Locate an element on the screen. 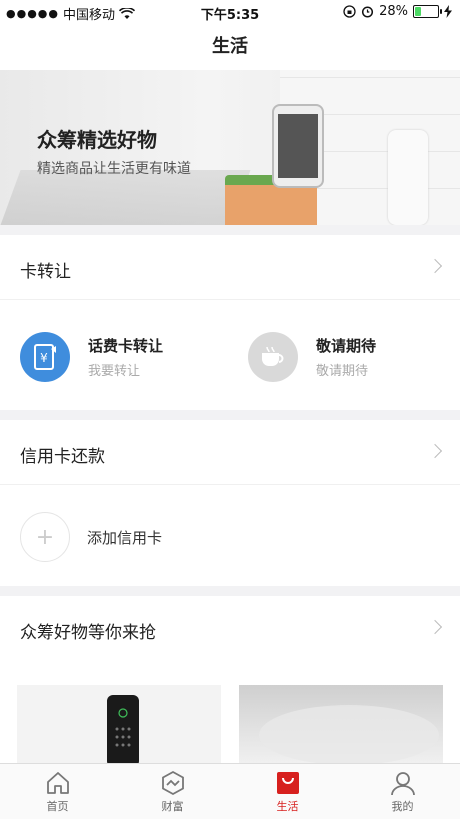 This screenshot has width=460, height=819. status-bar: ●●●●● 中国移动 下午5:35 28% is located at coordinates (230, 12).